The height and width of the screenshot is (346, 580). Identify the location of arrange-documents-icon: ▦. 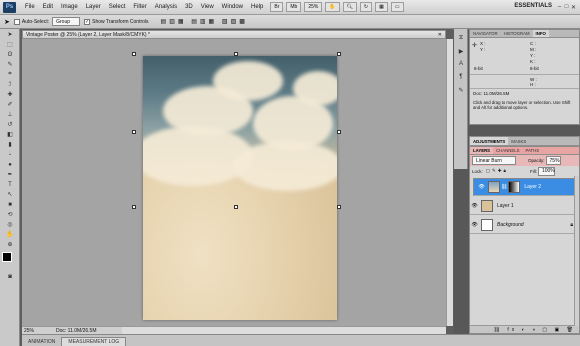
(381, 7).